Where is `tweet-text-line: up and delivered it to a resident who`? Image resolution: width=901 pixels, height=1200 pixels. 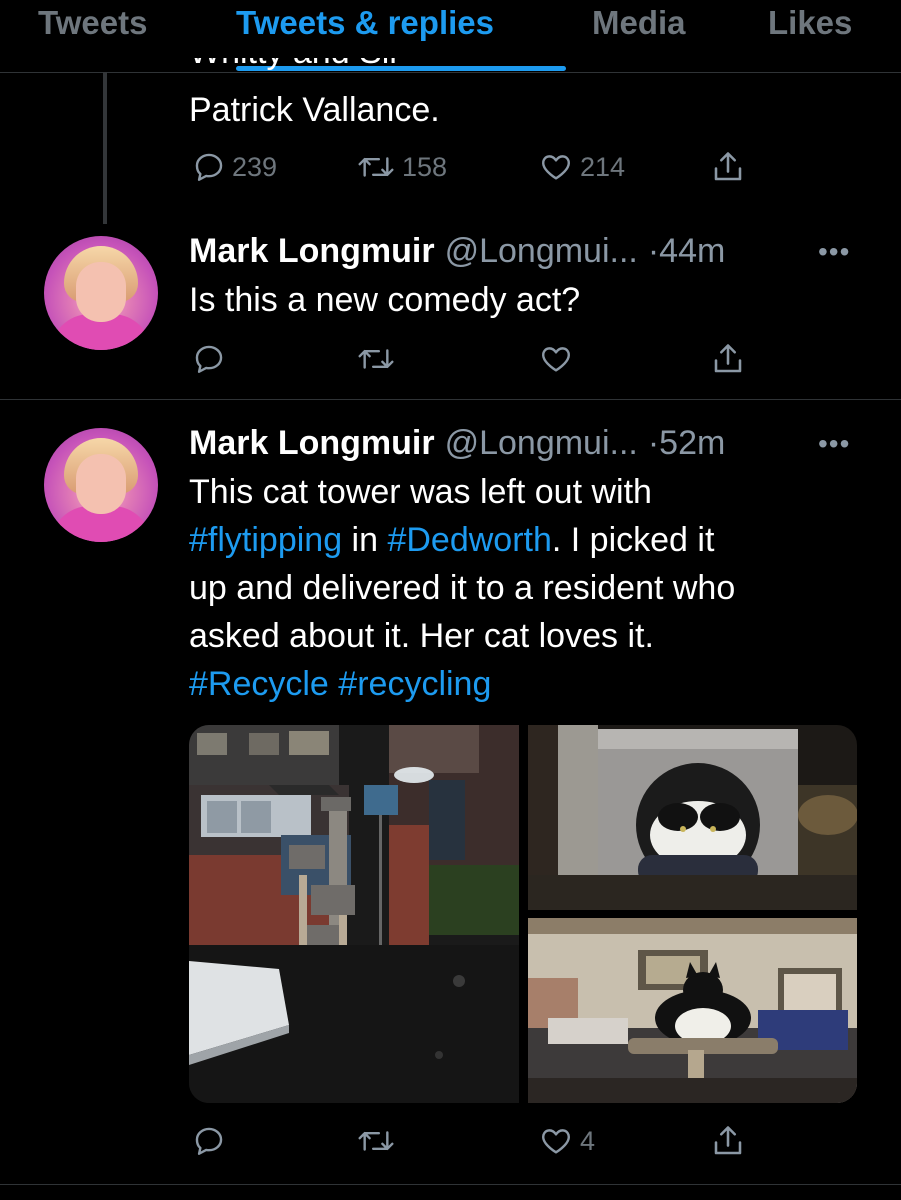 tweet-text-line: up and delivered it to a resident who is located at coordinates (529, 588).